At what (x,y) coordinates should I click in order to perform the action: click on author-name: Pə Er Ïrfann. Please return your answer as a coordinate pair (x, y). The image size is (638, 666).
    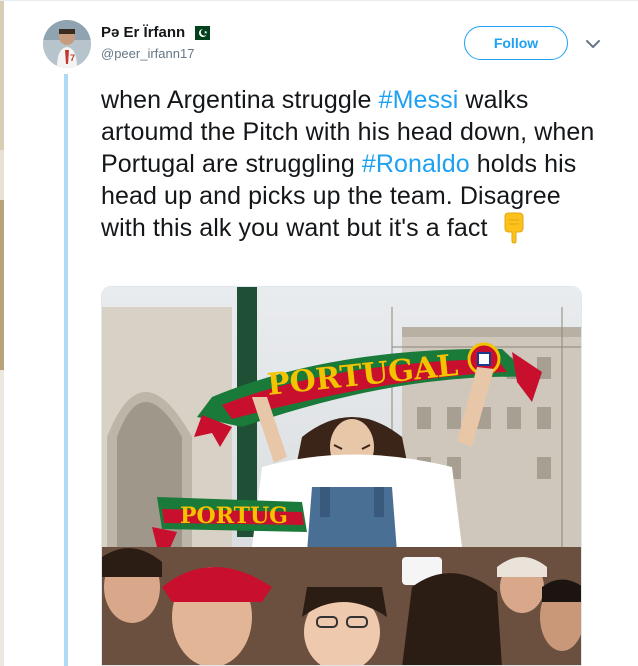
    Looking at the image, I should click on (143, 32).